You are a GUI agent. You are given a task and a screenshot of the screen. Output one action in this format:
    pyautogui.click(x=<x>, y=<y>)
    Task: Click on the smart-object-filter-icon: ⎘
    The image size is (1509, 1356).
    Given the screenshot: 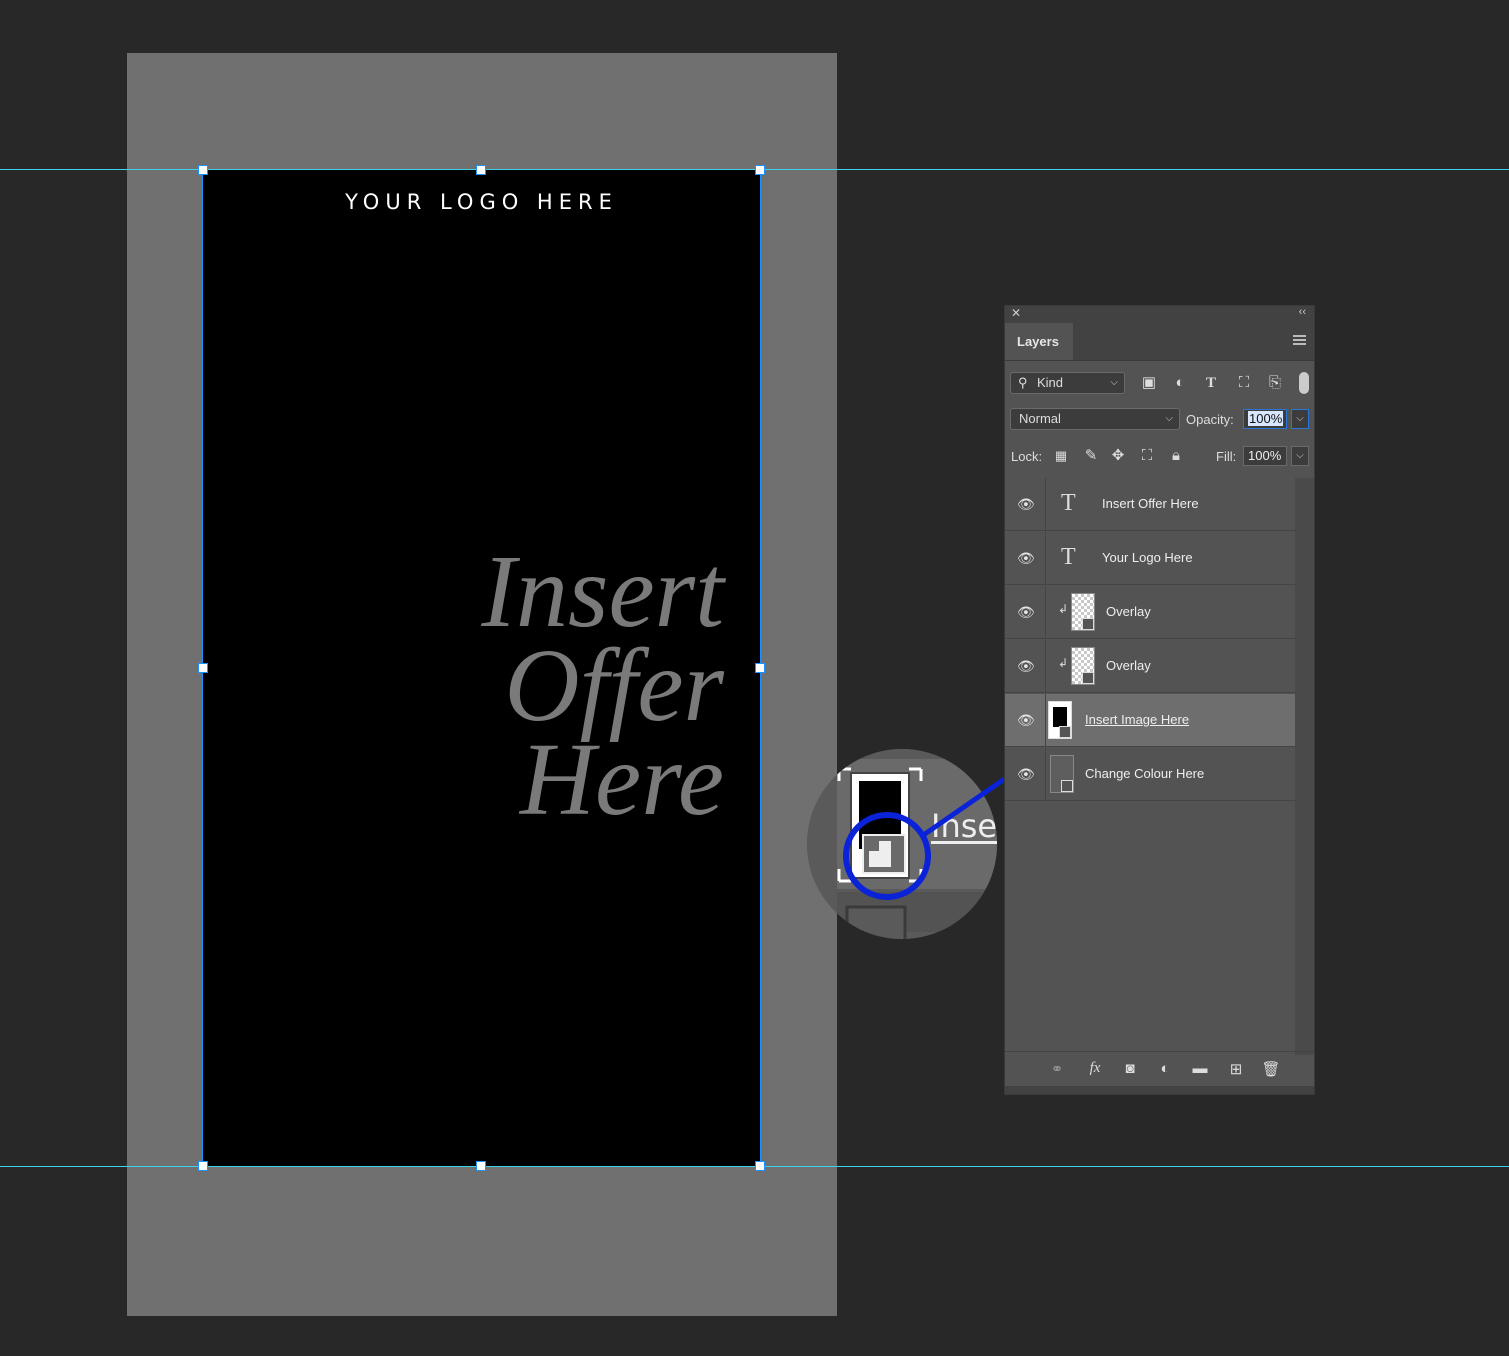 What is the action you would take?
    pyautogui.click(x=1275, y=383)
    